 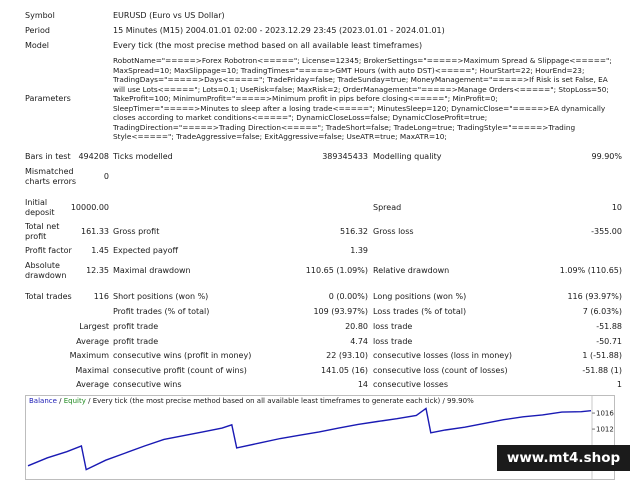 What do you see at coordinates (100, 250) in the screenshot?
I see `pf-value: 1.45` at bounding box center [100, 250].